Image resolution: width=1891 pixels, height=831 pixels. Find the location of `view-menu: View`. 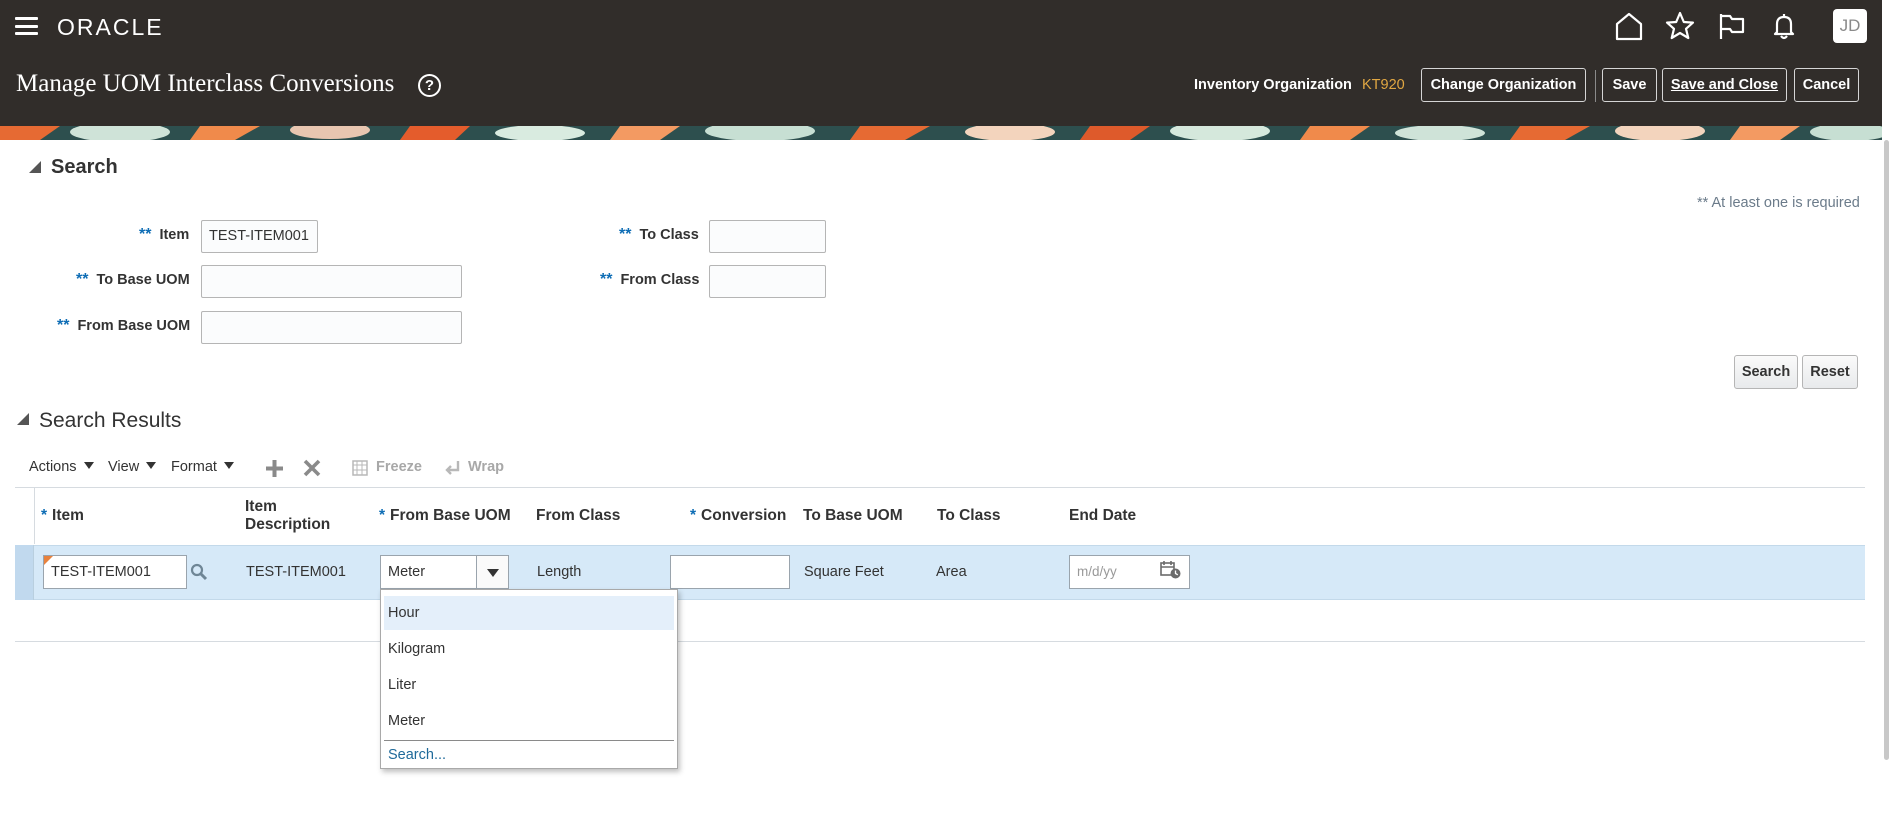

view-menu: View is located at coordinates (132, 467).